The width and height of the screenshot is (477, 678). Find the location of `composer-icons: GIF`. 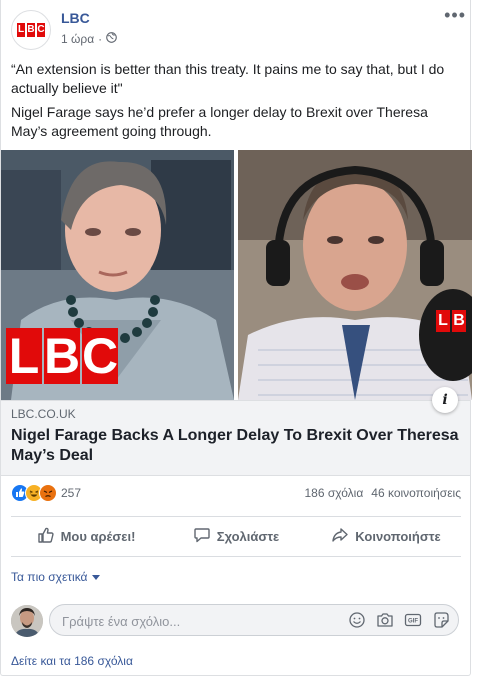

composer-icons: GIF is located at coordinates (399, 622).